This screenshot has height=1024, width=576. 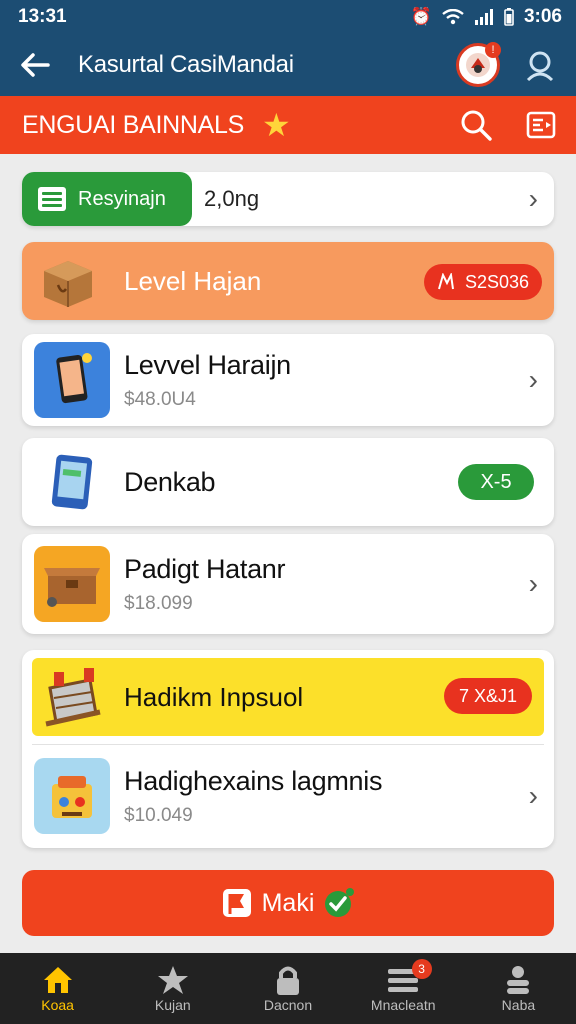 What do you see at coordinates (288, 584) in the screenshot?
I see `list-item: Padigt Hatanr $18.099 ›` at bounding box center [288, 584].